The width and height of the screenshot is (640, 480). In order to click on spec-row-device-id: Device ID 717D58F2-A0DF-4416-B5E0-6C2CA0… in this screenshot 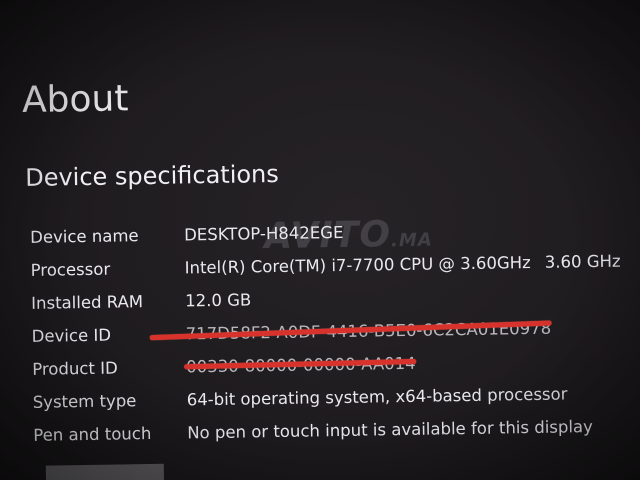, I will do `click(332, 334)`.